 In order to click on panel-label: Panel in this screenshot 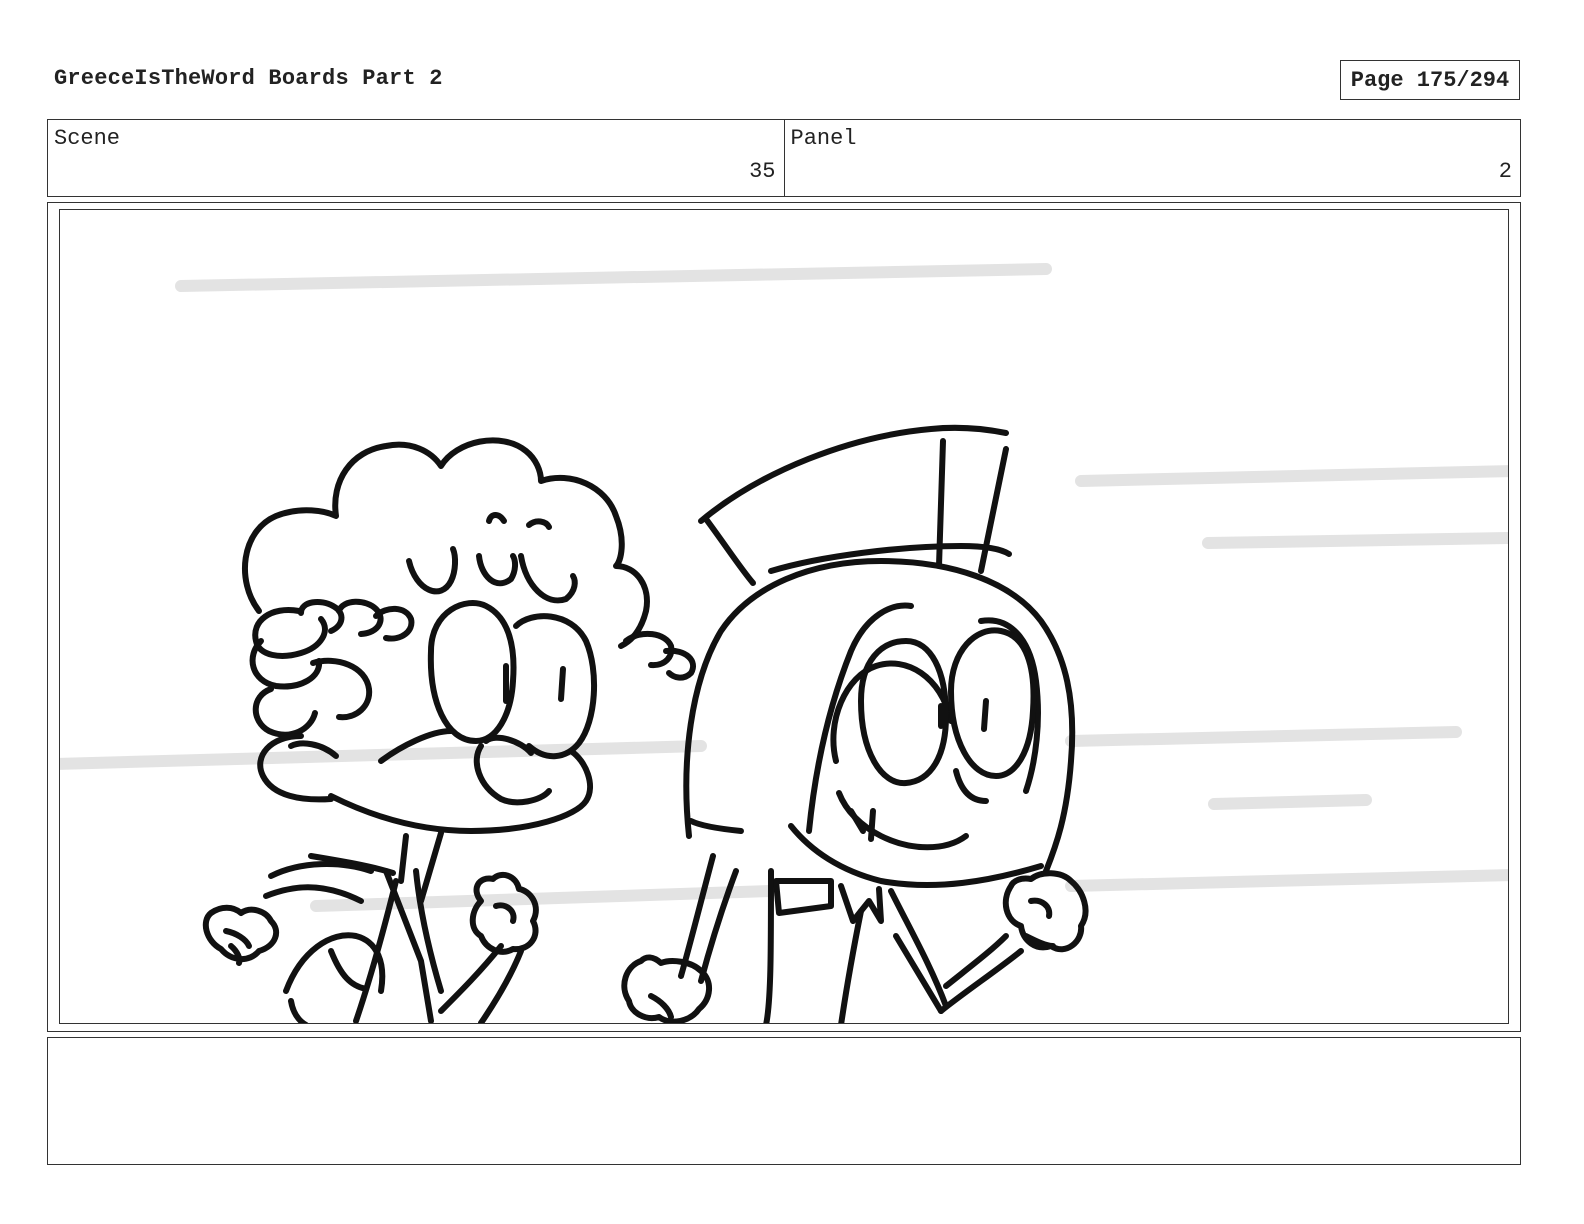, I will do `click(823, 138)`.